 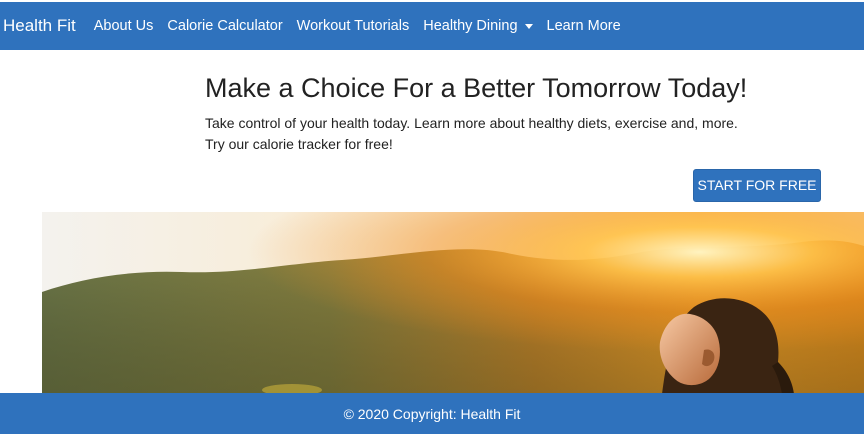 What do you see at coordinates (528, 26) in the screenshot?
I see `chevron-down-icon` at bounding box center [528, 26].